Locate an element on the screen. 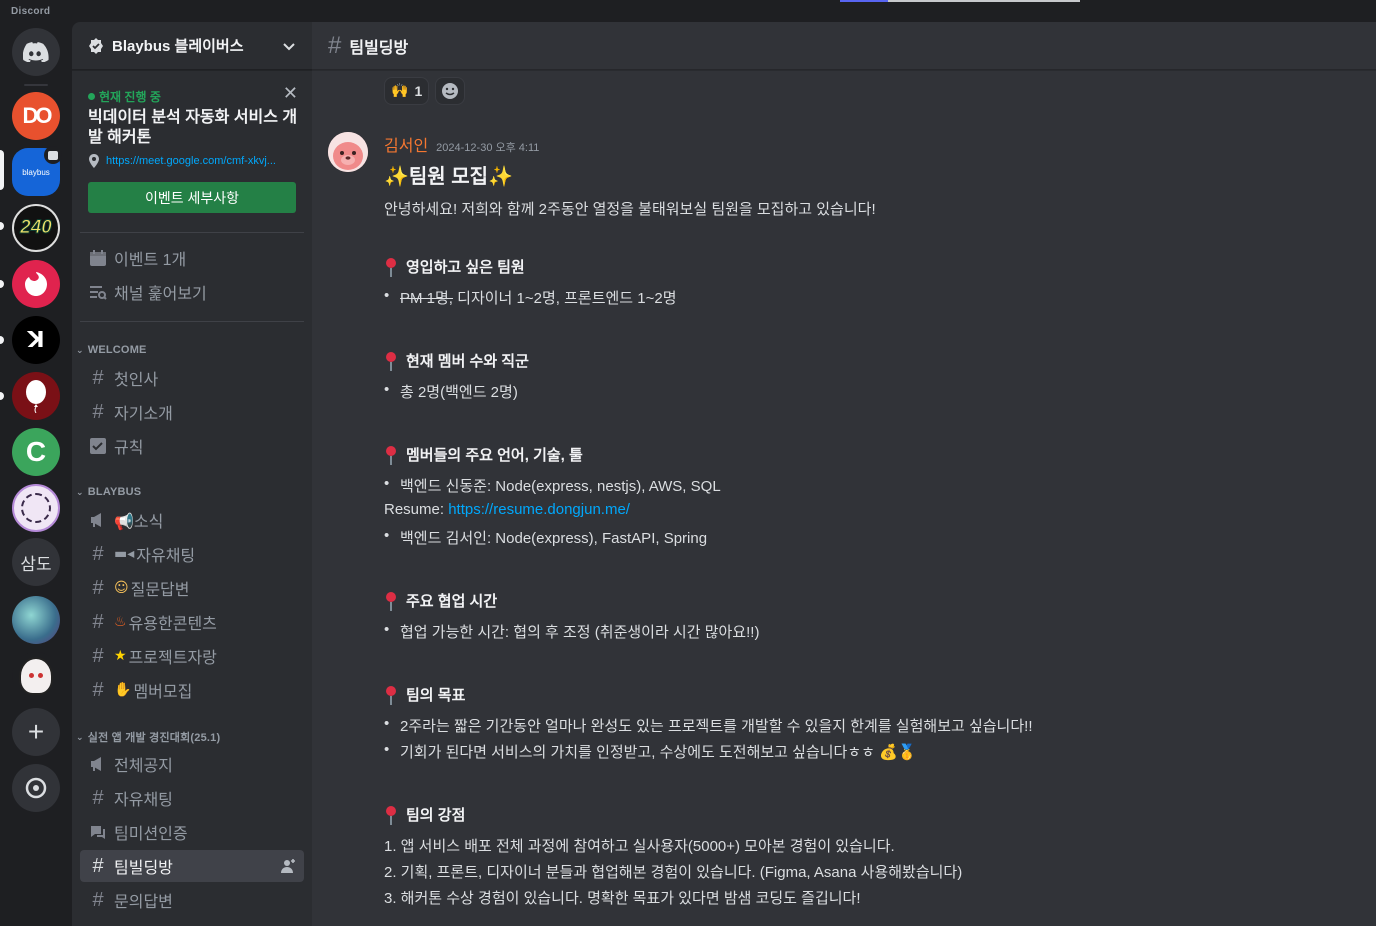  resume-line: Resume: https://resume.dongjun.me/ is located at coordinates (507, 509).